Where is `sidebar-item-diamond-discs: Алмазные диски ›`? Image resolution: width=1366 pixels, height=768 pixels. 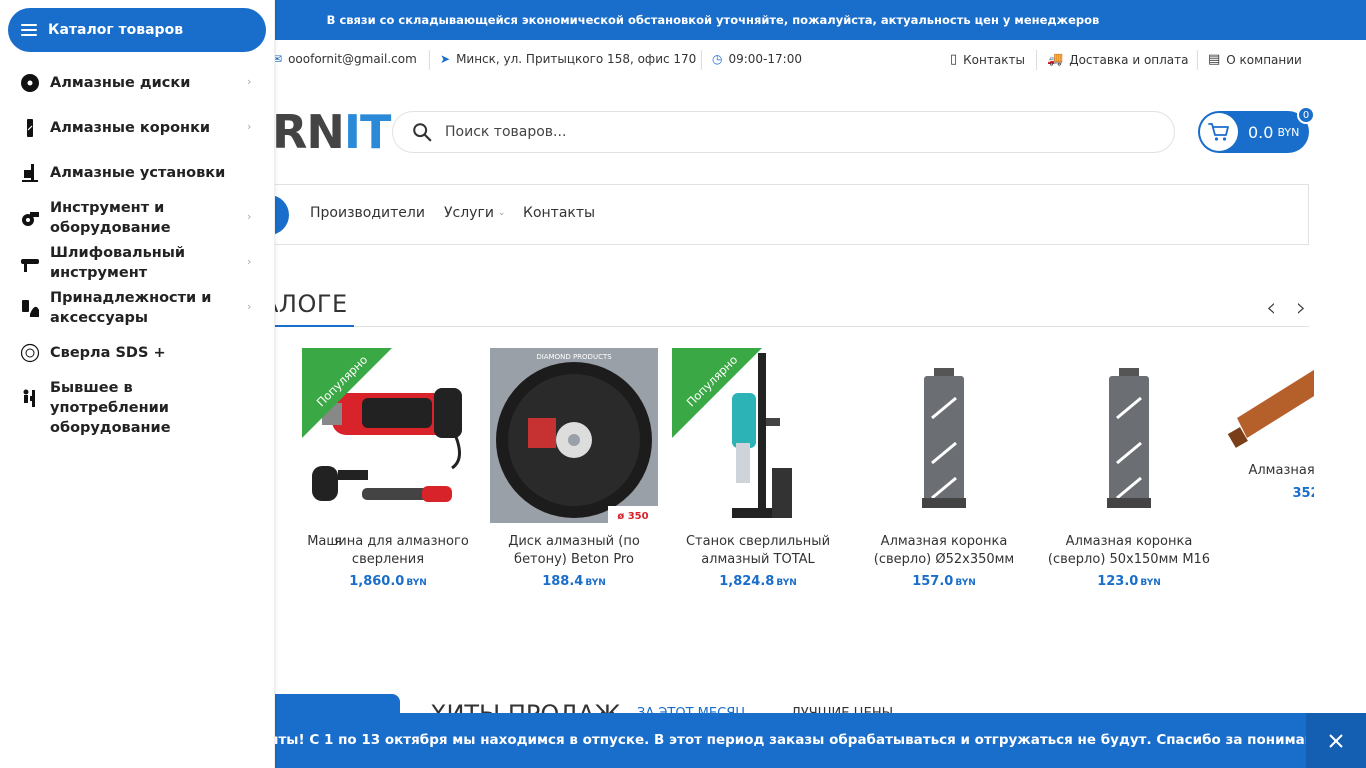 sidebar-item-diamond-discs: Алмазные диски › is located at coordinates (137, 83).